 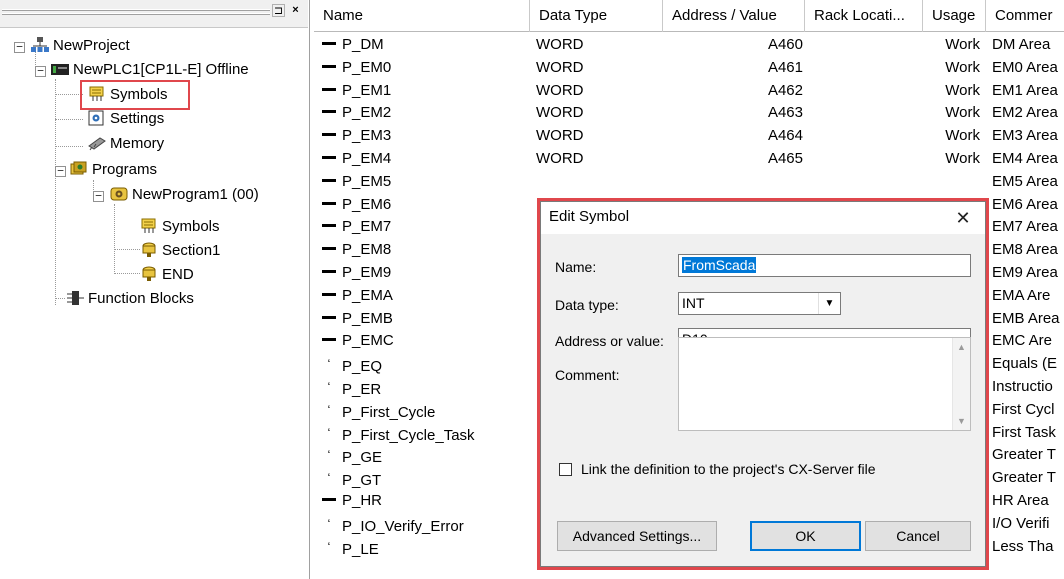 What do you see at coordinates (785, 44) in the screenshot?
I see `address-cell: A460` at bounding box center [785, 44].